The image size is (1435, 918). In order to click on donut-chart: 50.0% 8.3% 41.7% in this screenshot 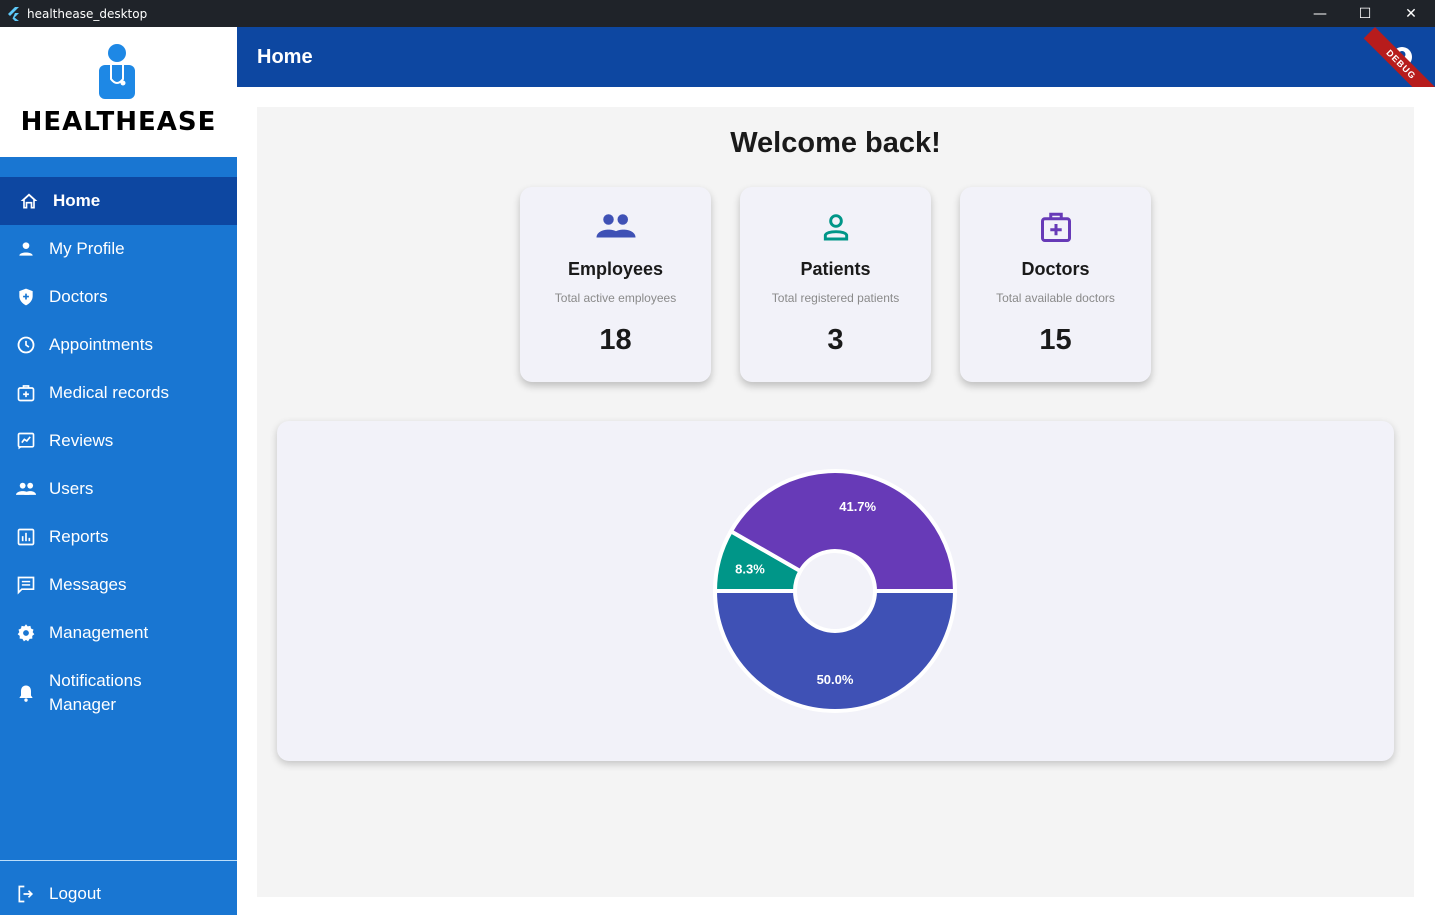, I will do `click(835, 591)`.